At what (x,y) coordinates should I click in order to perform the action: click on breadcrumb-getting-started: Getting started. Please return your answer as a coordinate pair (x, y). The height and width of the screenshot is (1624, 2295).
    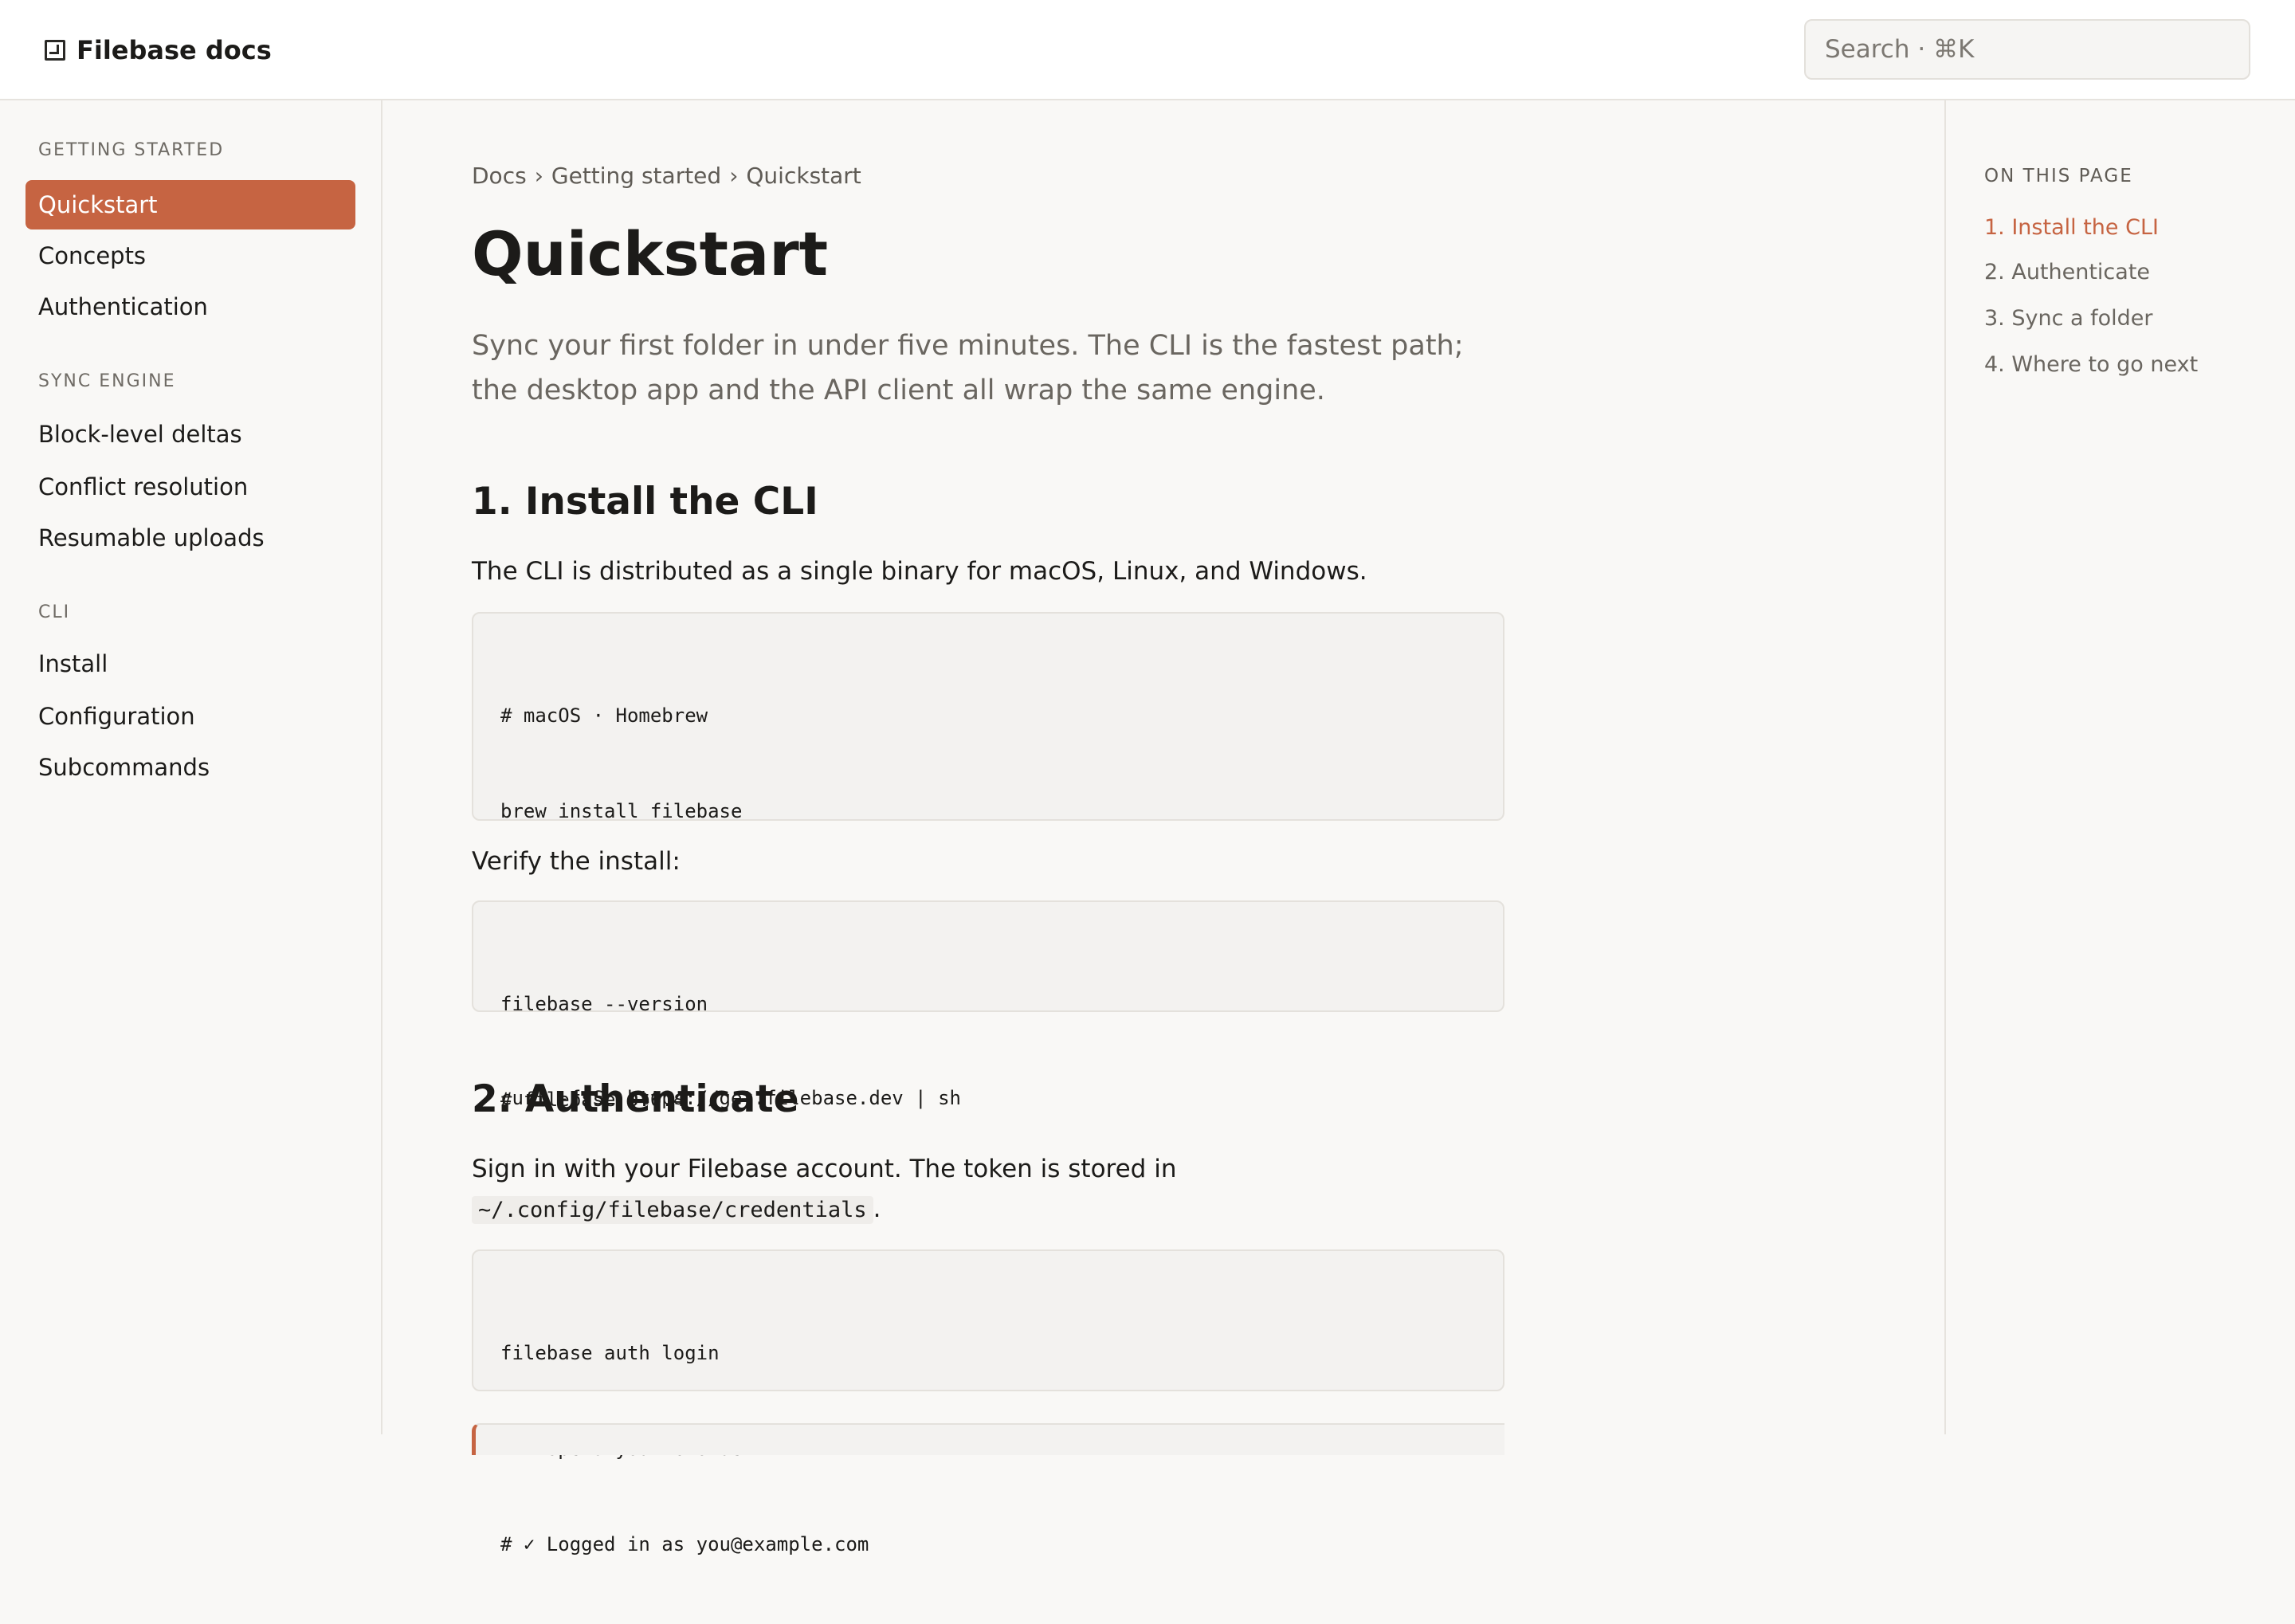
    Looking at the image, I should click on (636, 176).